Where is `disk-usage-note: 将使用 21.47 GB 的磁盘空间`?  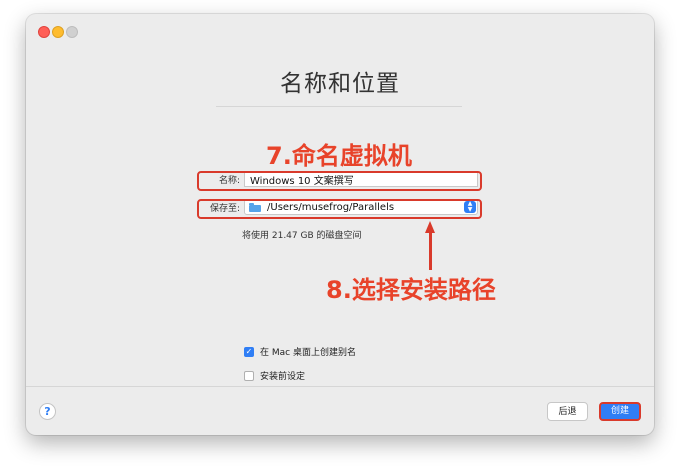 disk-usage-note: 将使用 21.47 GB 的磁盘空间 is located at coordinates (302, 236).